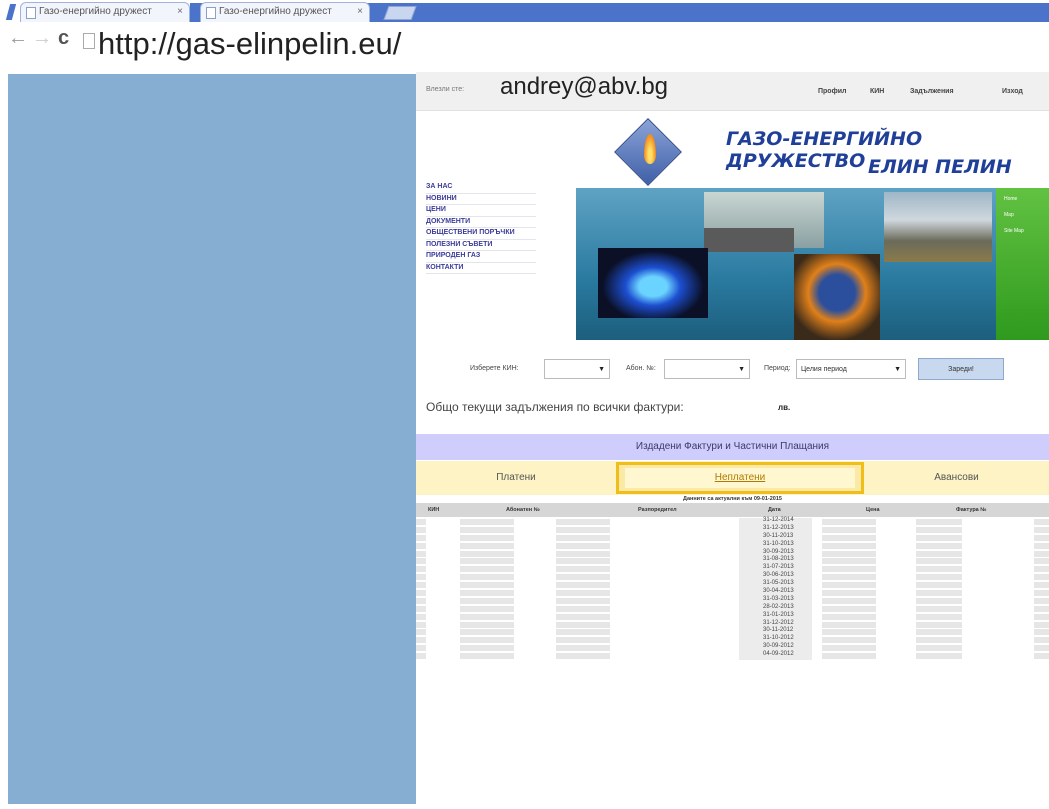 The image size is (1049, 809). What do you see at coordinates (105, 12) in the screenshot?
I see `browser-tab-1: Газо-енергийно дружест ×` at bounding box center [105, 12].